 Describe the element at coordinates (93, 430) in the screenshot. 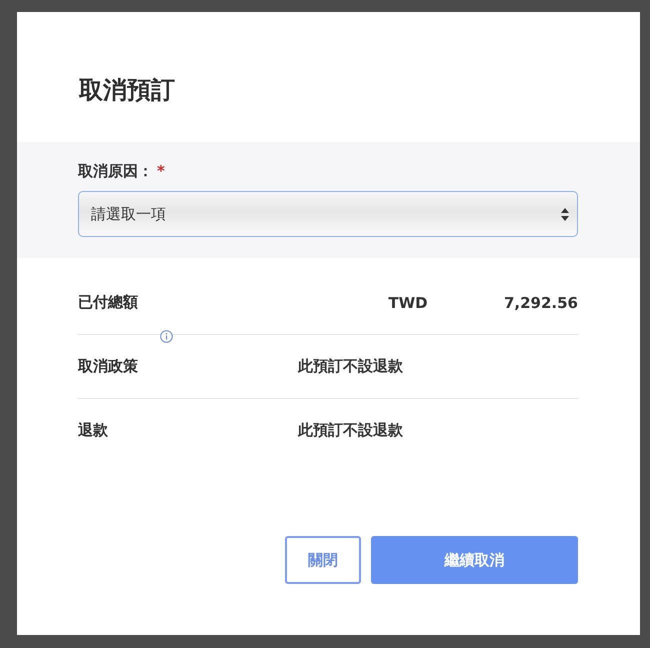

I see `row-label: 退款` at that location.